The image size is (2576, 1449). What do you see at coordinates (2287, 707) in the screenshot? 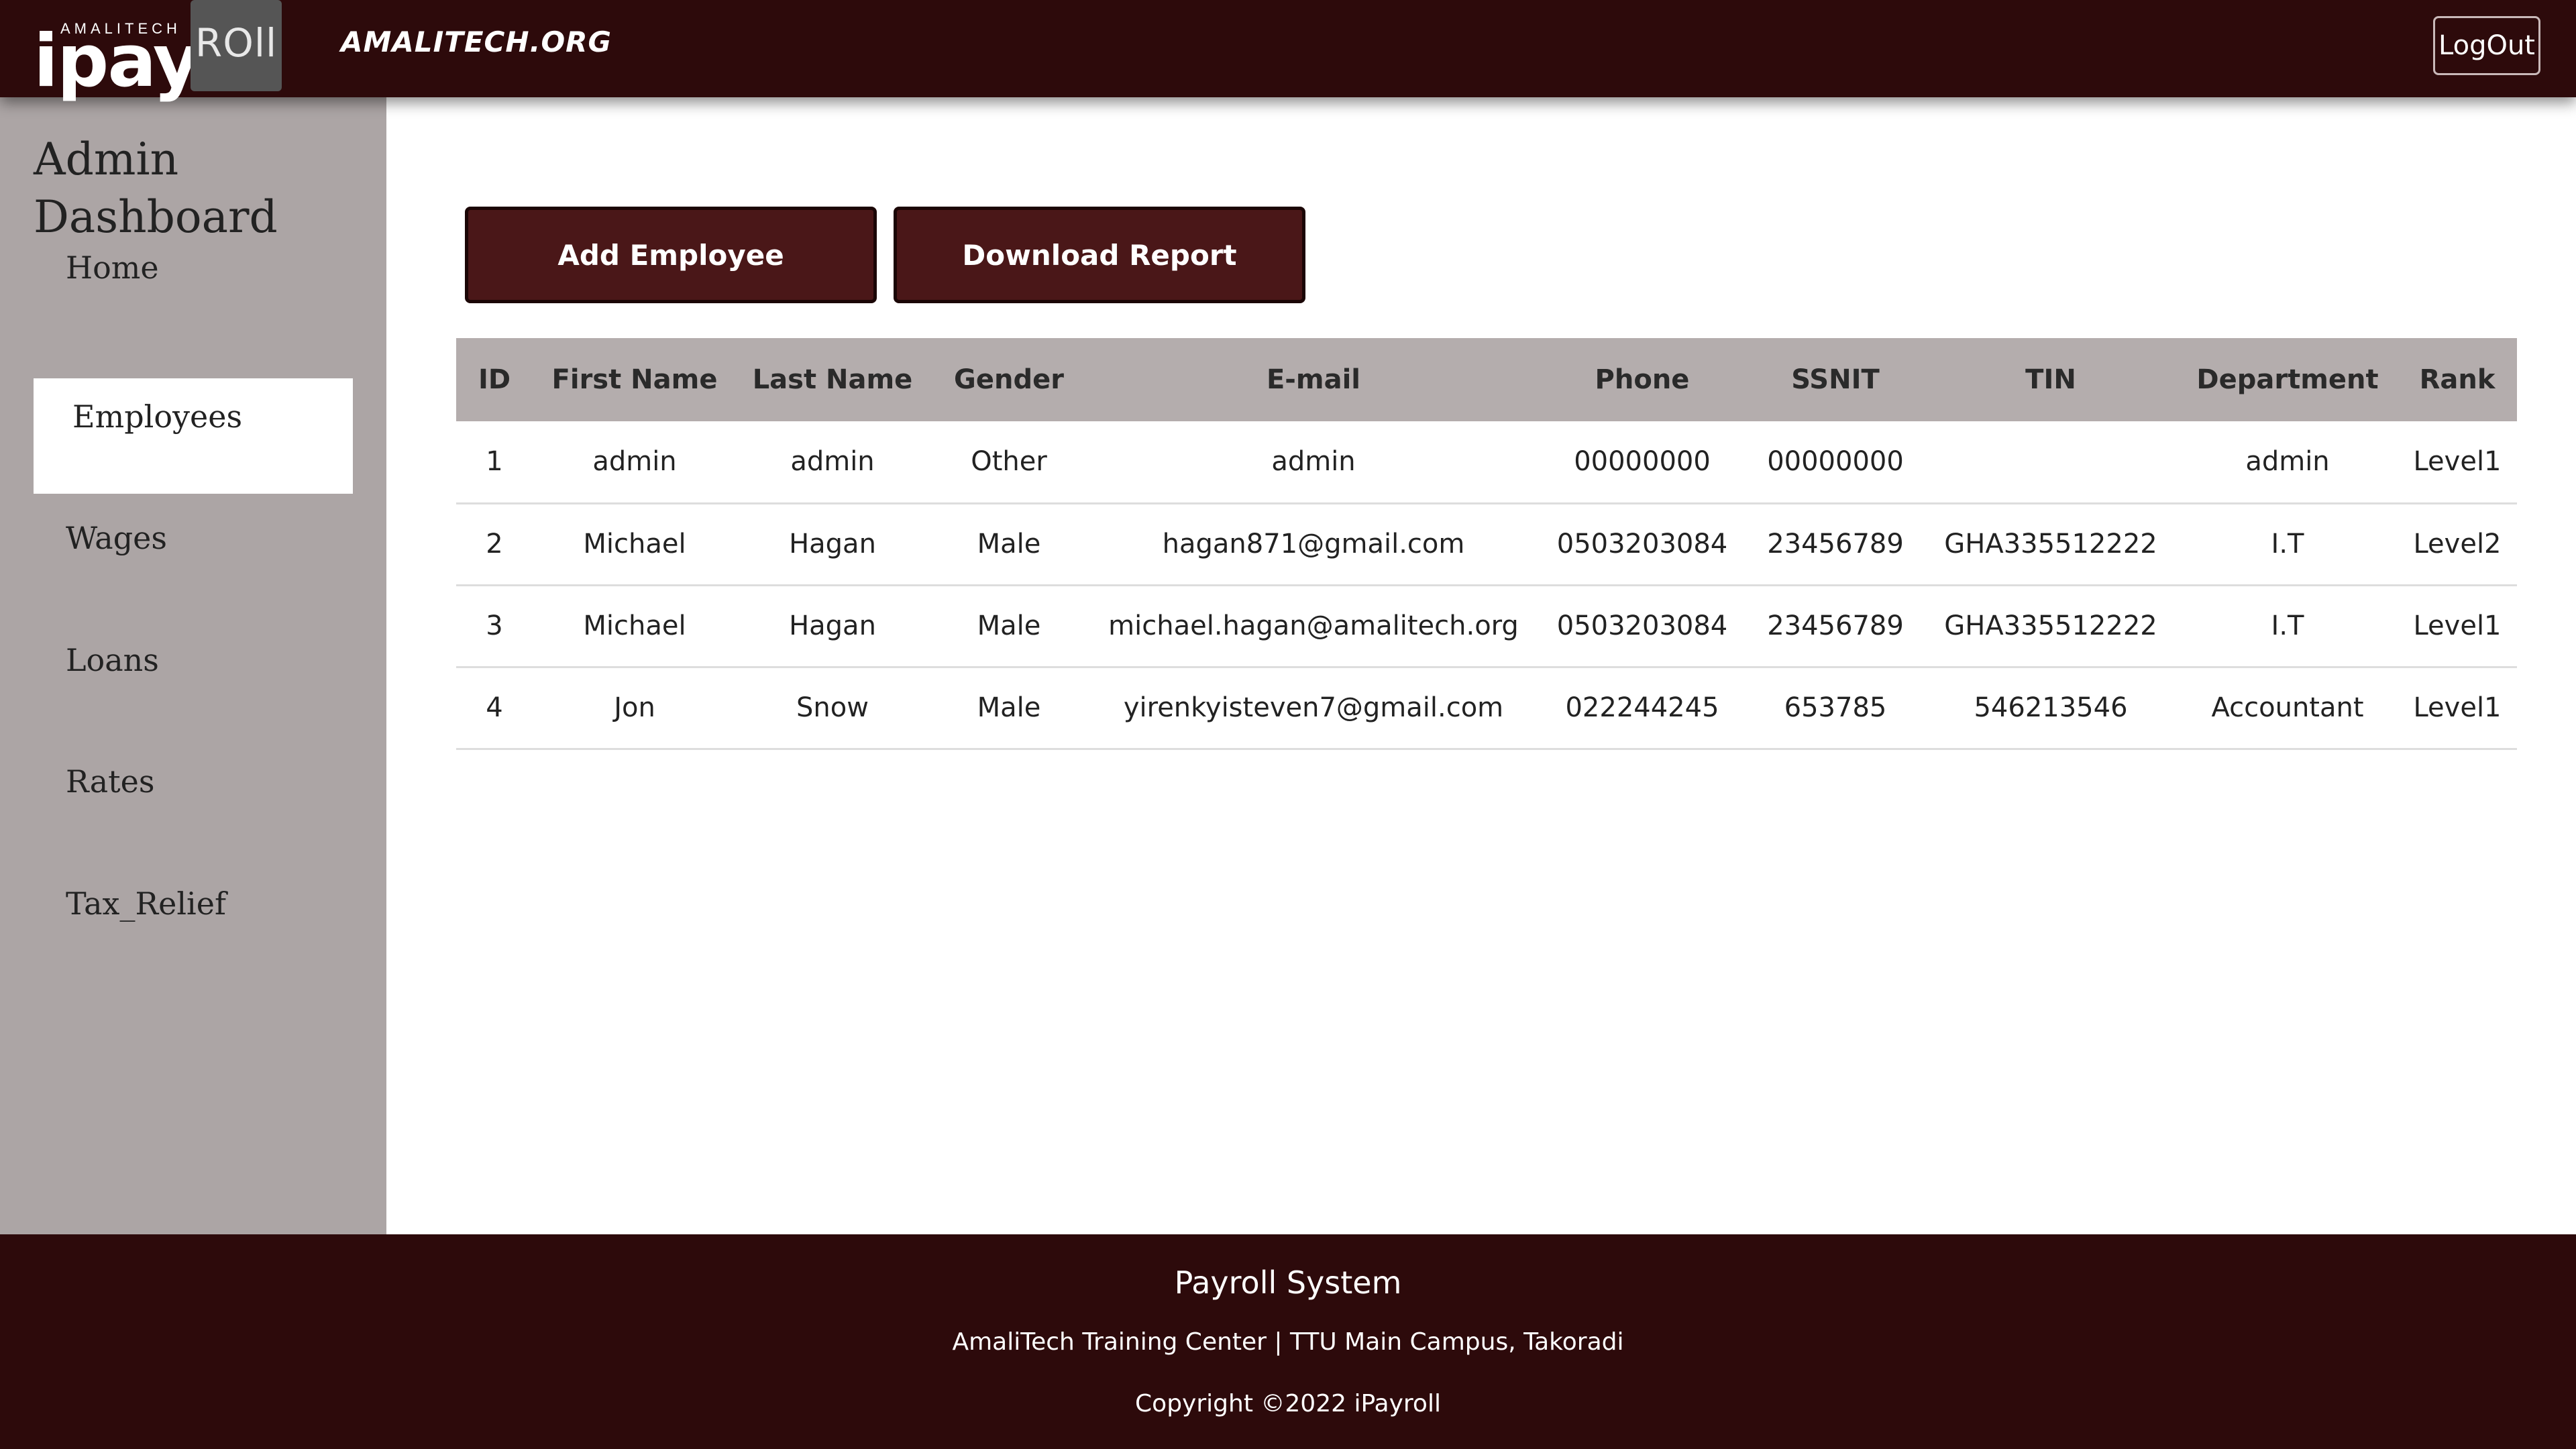
I see `cell-department: Accountant` at bounding box center [2287, 707].